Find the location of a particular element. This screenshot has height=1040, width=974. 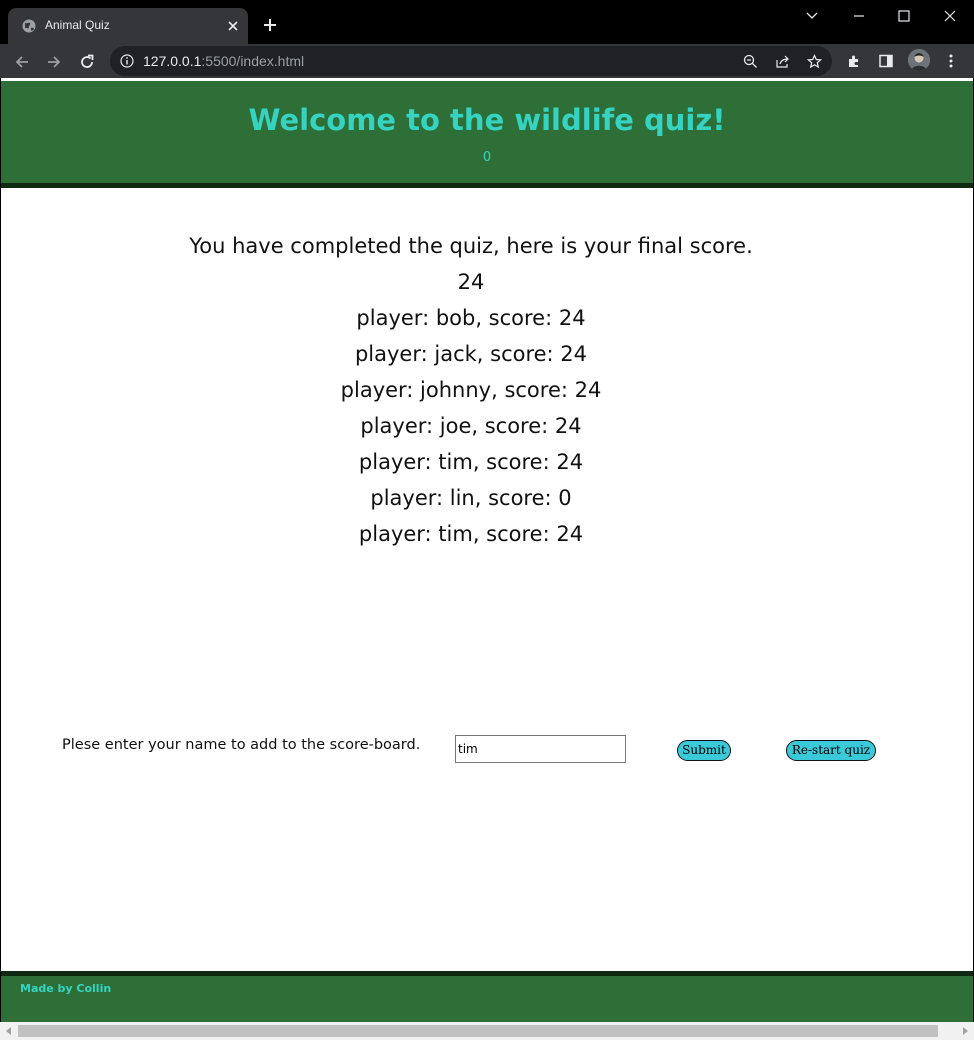

avatar-image is located at coordinates (919, 60).